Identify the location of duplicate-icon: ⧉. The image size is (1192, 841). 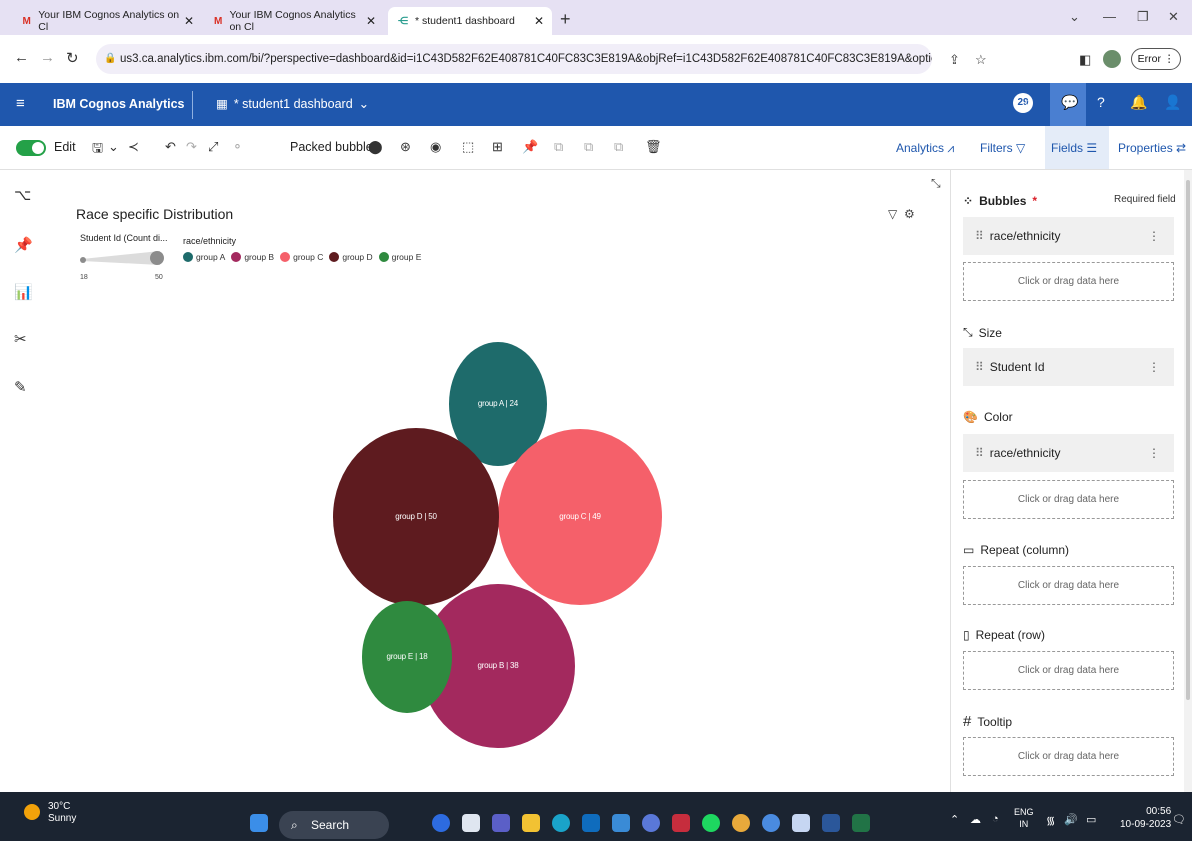
(618, 147).